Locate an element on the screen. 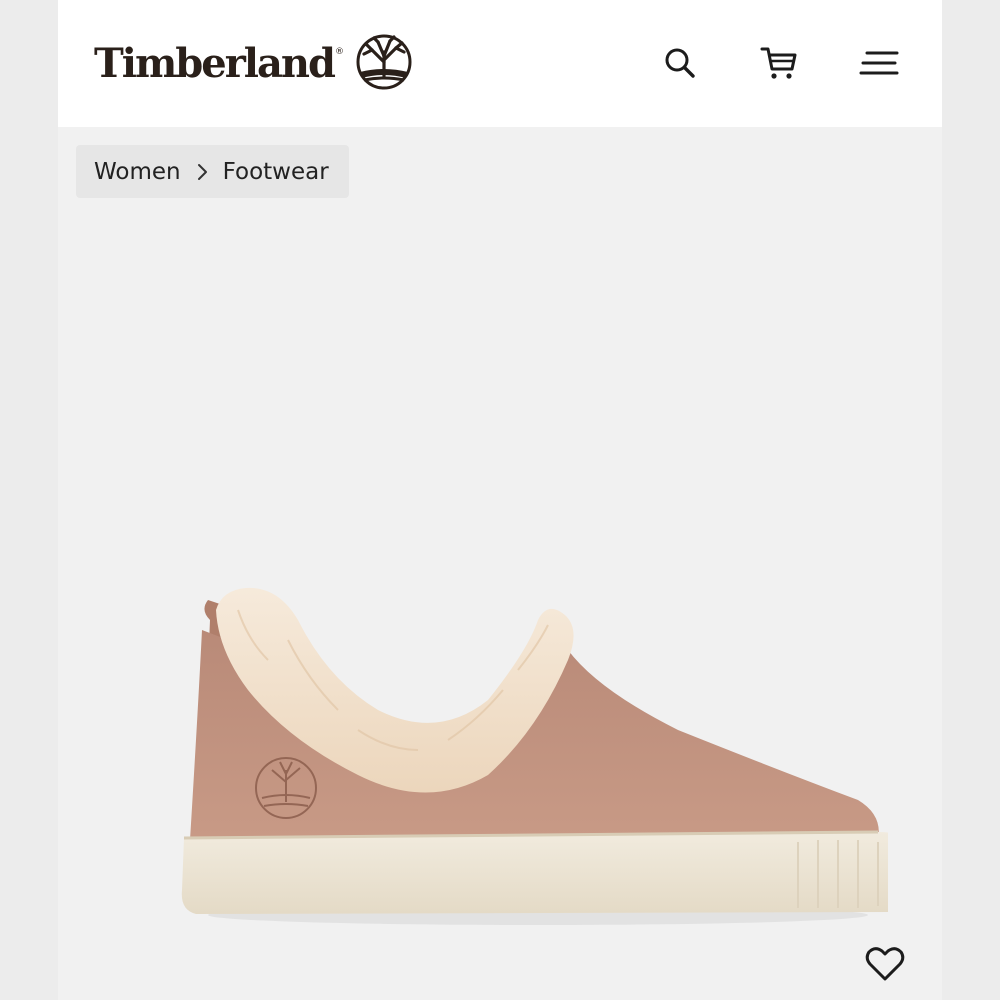  brand-name: Timberland is located at coordinates (215, 63).